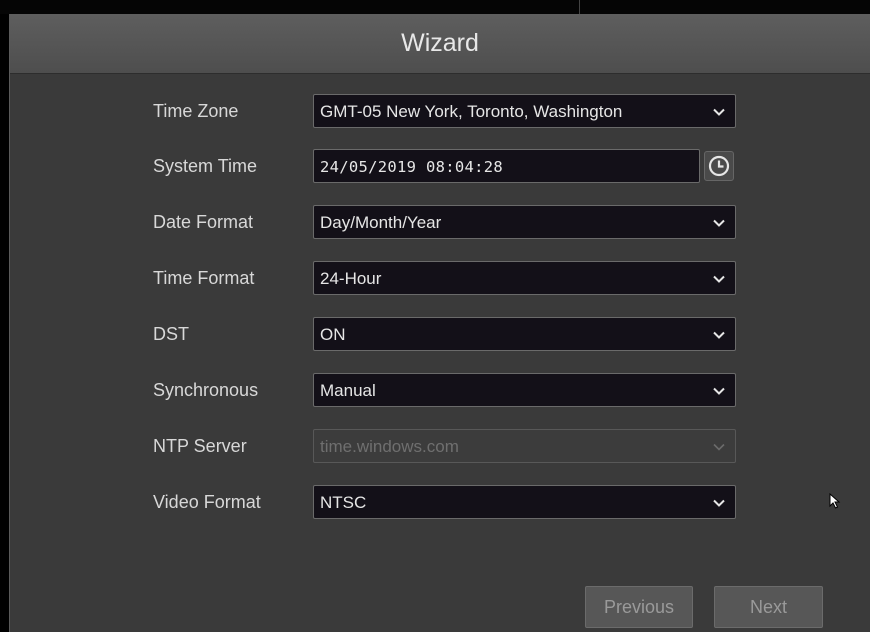 This screenshot has height=632, width=870. What do you see at coordinates (506, 166) in the screenshot?
I see `system-time-field: 24/05/2019 08:04:28` at bounding box center [506, 166].